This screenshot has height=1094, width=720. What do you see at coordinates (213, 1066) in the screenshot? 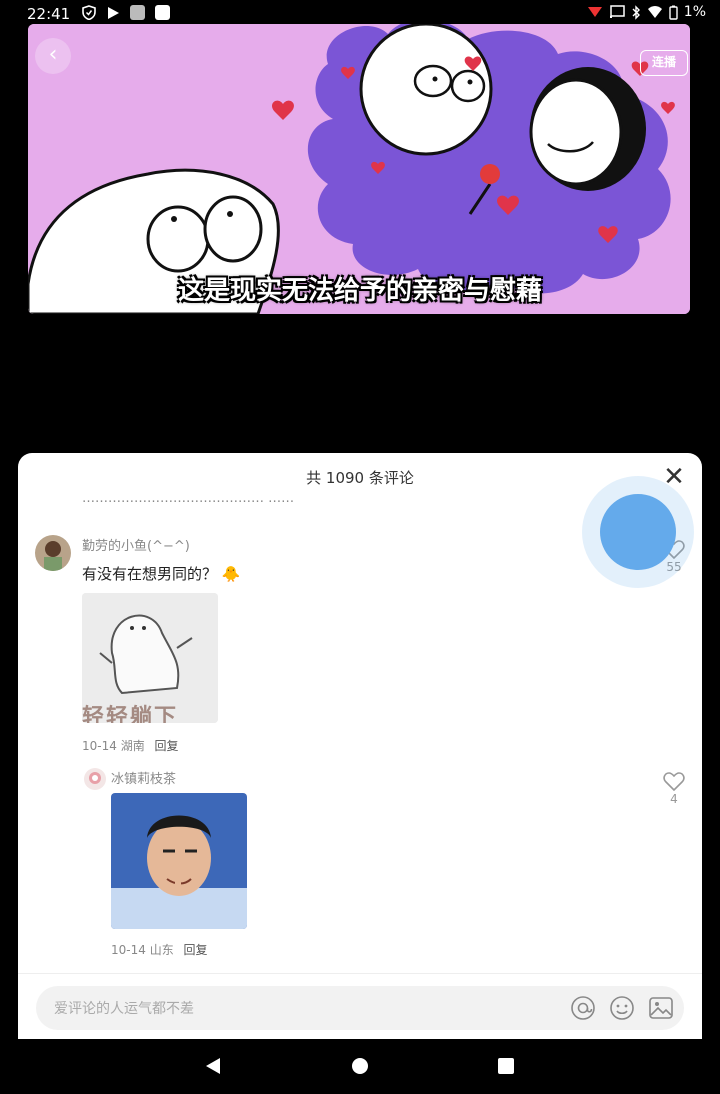
I see `back-triangle-icon` at bounding box center [213, 1066].